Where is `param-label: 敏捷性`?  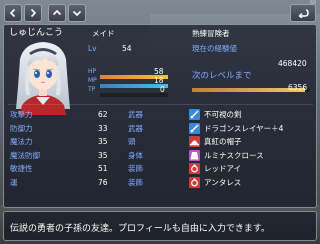 param-label: 敏捷性 is located at coordinates (21, 168).